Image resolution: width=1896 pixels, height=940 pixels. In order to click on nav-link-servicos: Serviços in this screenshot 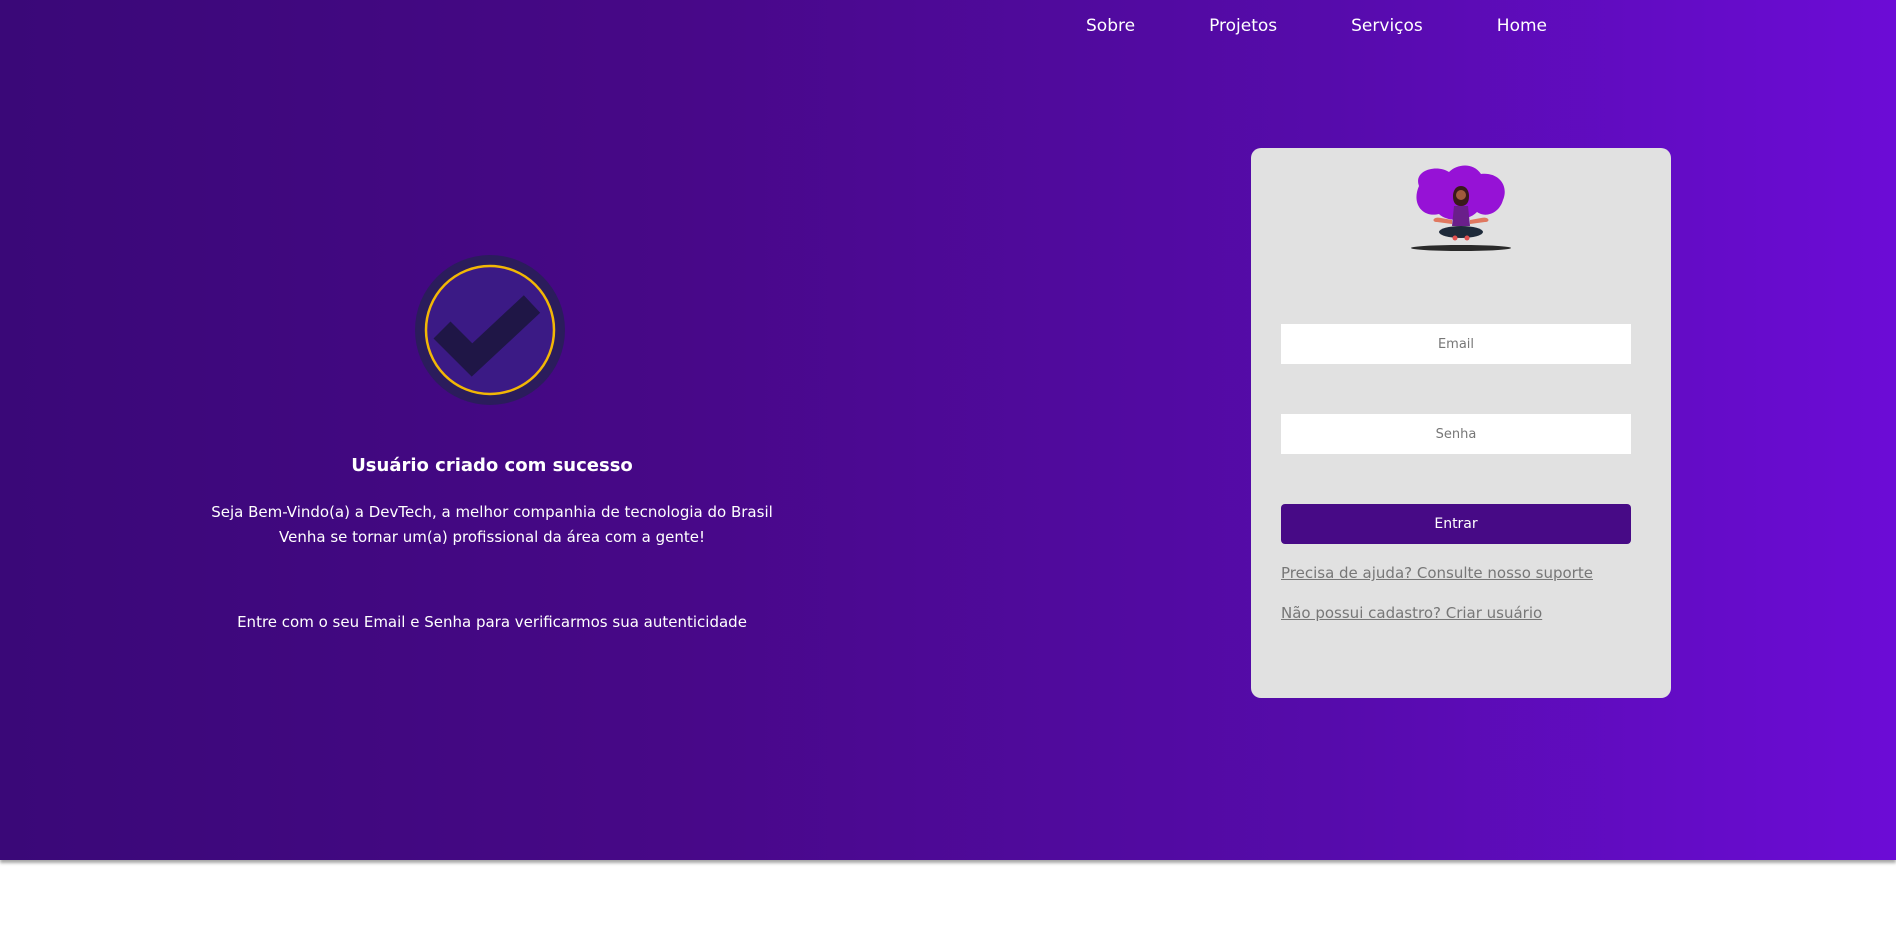, I will do `click(1387, 26)`.